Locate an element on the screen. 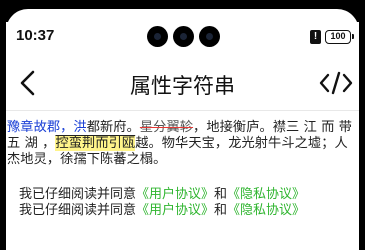 The width and height of the screenshot is (365, 250). header-divider is located at coordinates (182, 110).